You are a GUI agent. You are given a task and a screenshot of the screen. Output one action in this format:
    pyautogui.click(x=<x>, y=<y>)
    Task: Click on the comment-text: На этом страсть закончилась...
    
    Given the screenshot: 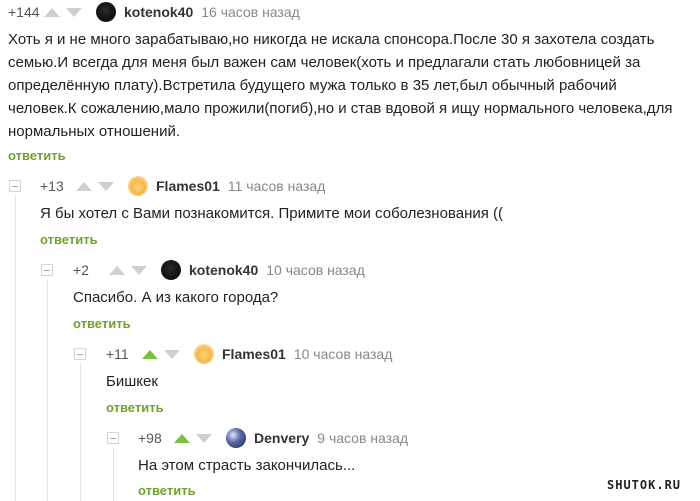 What is the action you would take?
    pyautogui.click(x=247, y=465)
    